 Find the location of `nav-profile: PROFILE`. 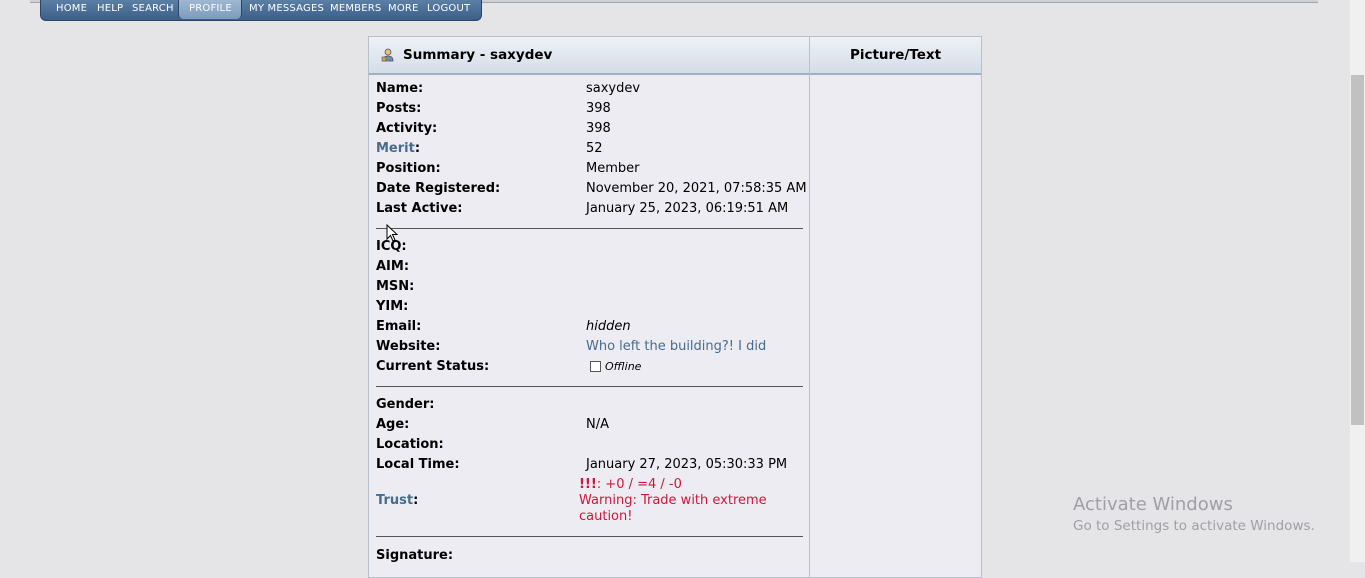

nav-profile: PROFILE is located at coordinates (210, 8).